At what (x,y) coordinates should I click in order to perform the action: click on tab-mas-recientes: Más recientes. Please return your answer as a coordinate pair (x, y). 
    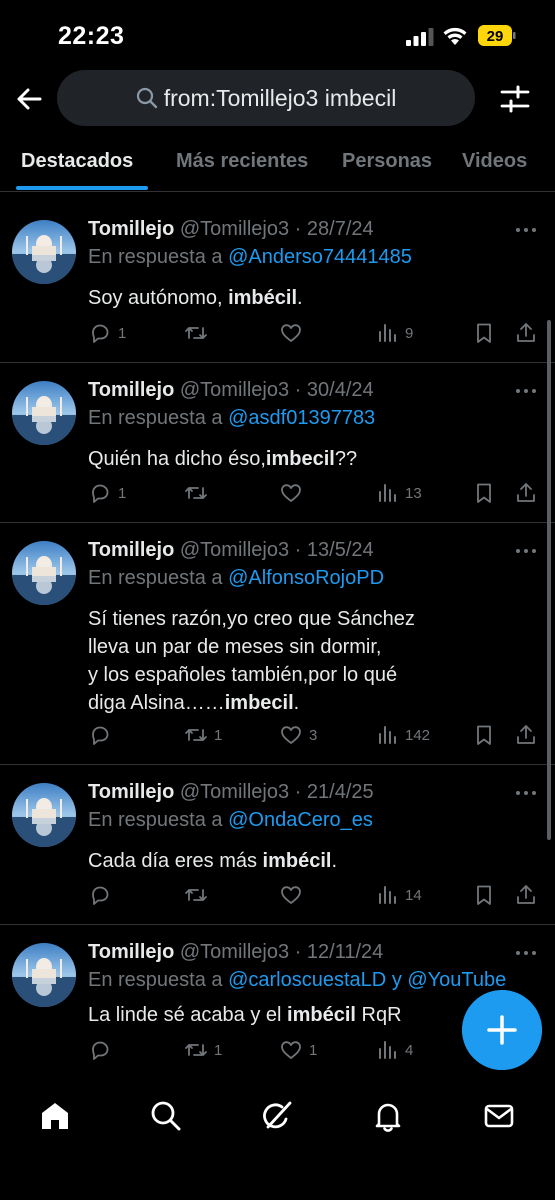
    Looking at the image, I should click on (242, 161).